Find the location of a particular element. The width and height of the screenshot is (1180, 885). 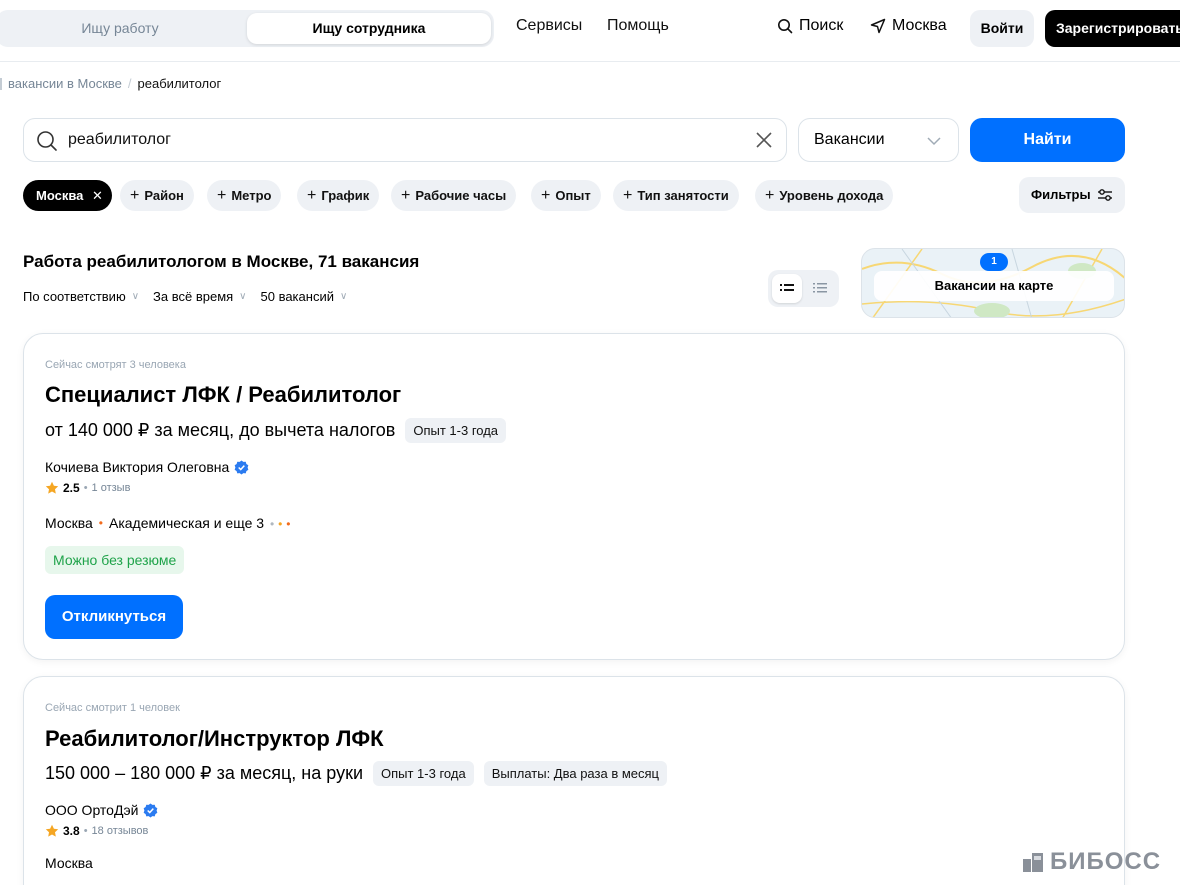

chip-label: Тип занятости is located at coordinates (683, 195).